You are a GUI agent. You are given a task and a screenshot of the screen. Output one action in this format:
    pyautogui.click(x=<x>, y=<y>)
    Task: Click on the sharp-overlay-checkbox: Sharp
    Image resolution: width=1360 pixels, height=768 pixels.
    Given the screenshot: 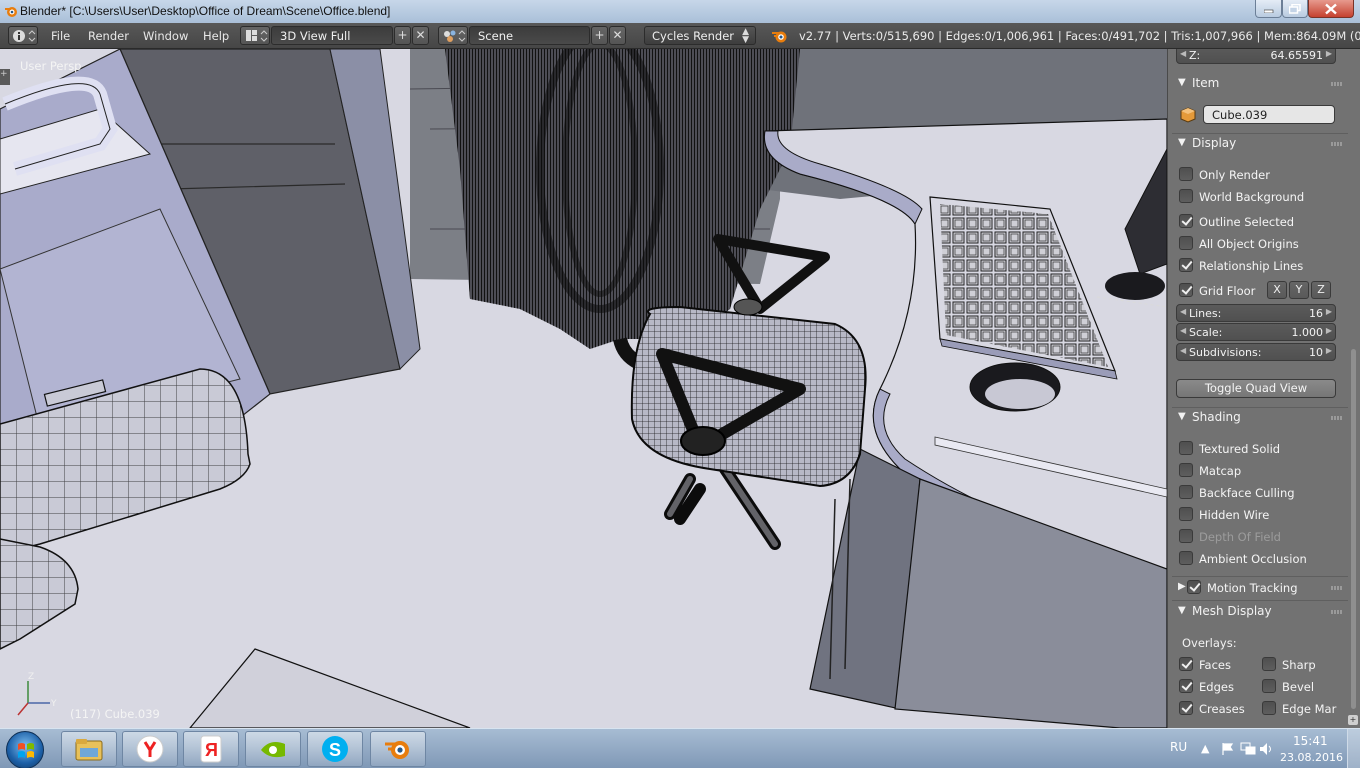 What is the action you would take?
    pyautogui.click(x=1299, y=665)
    